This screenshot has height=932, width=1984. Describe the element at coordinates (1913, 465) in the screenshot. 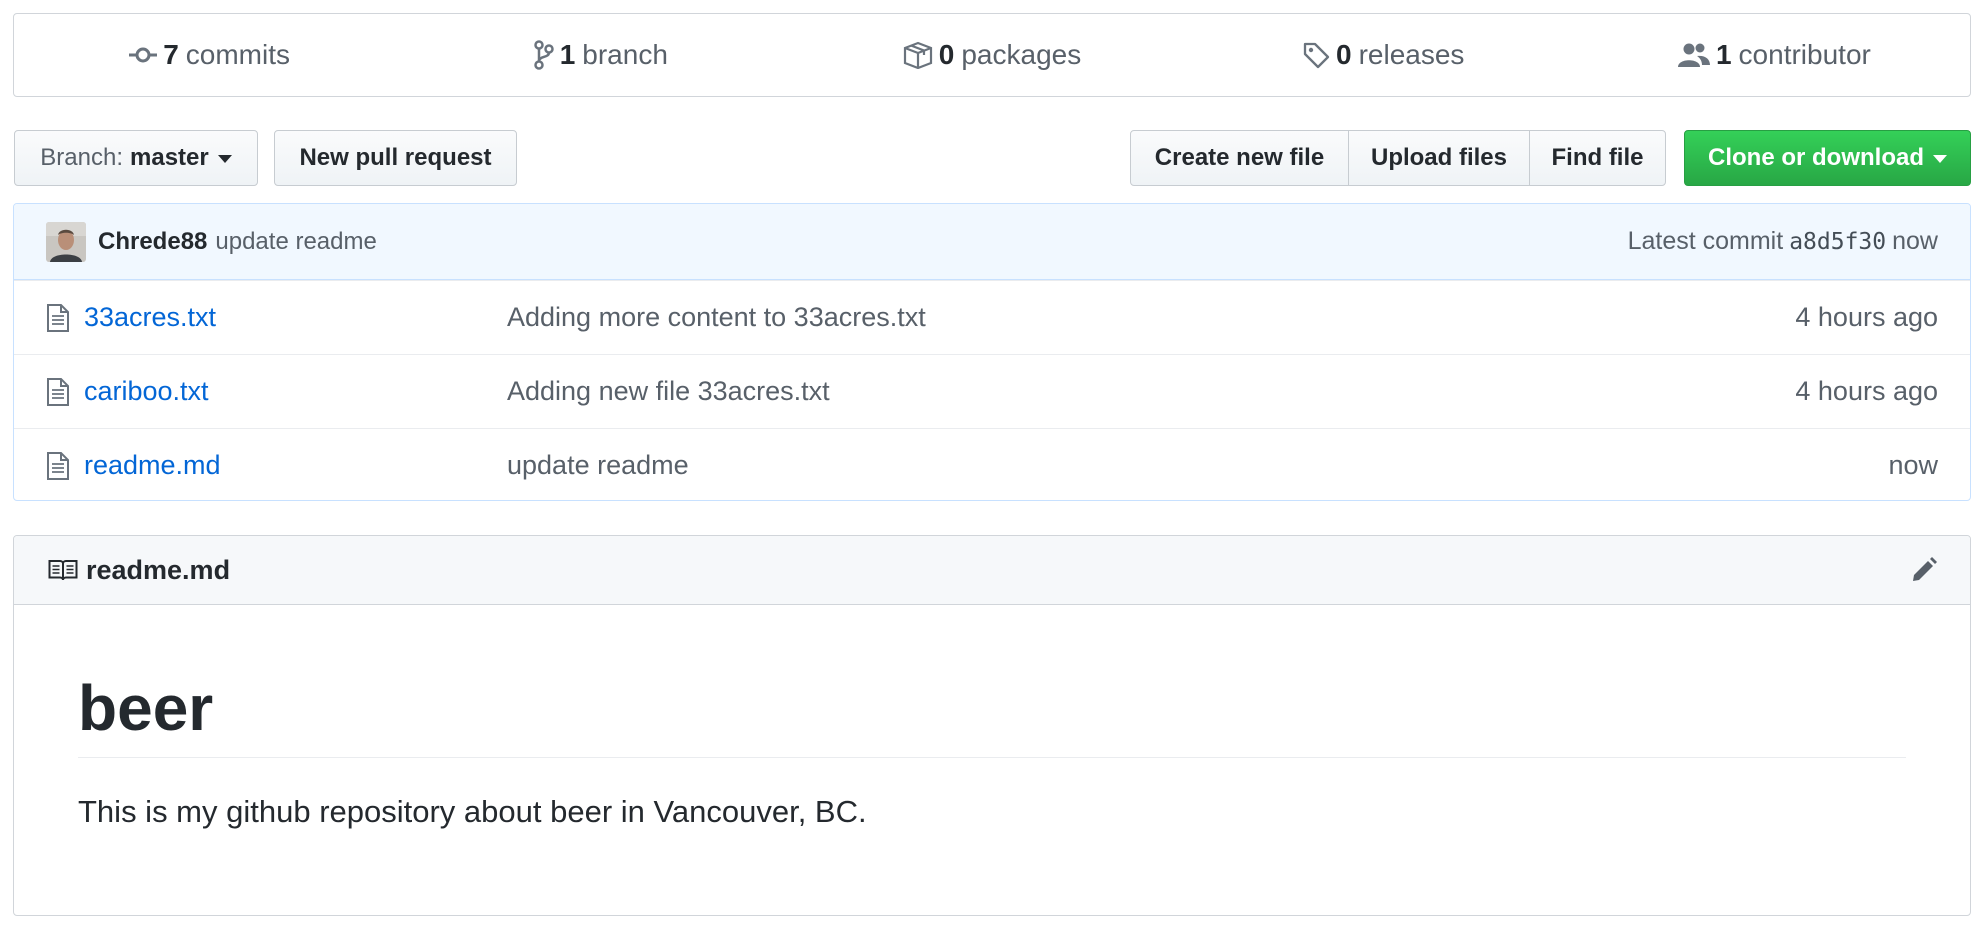

I see `file-age: now` at that location.